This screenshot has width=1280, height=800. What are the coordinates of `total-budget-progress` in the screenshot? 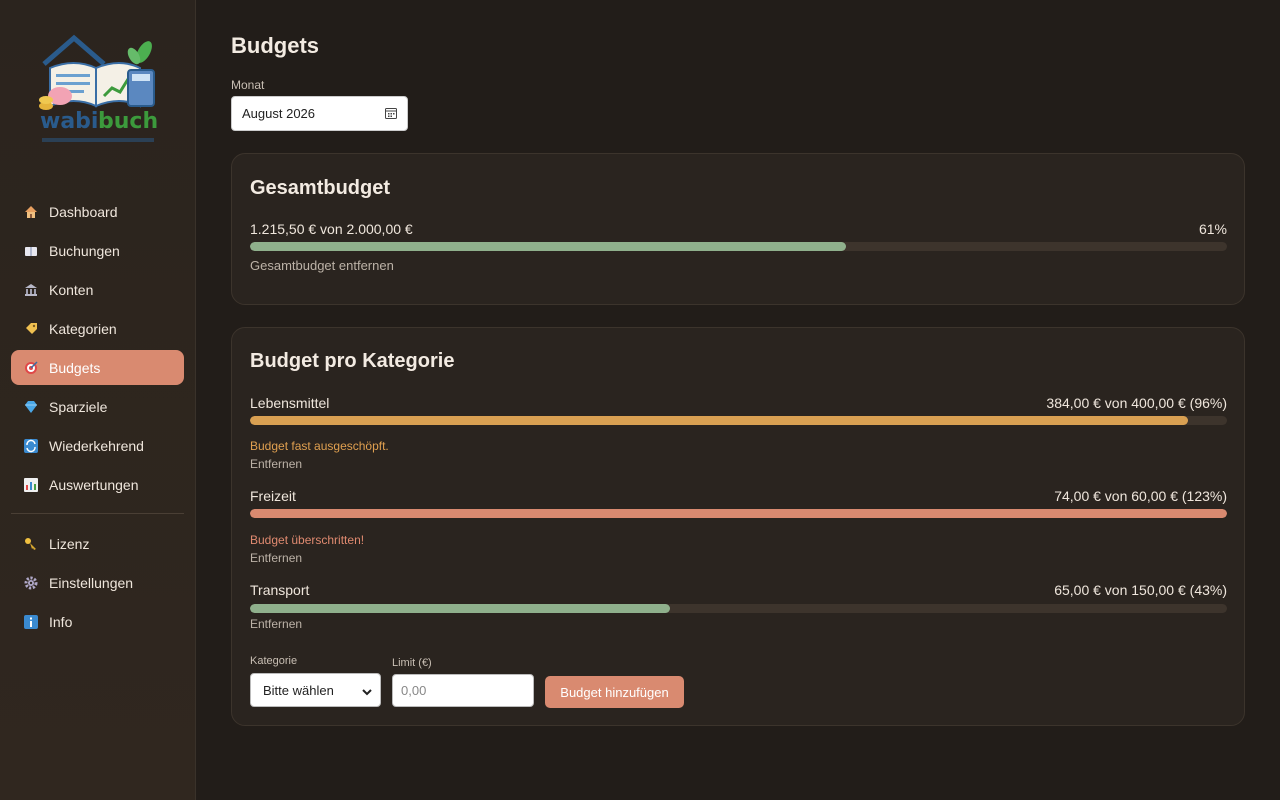 It's located at (738, 246).